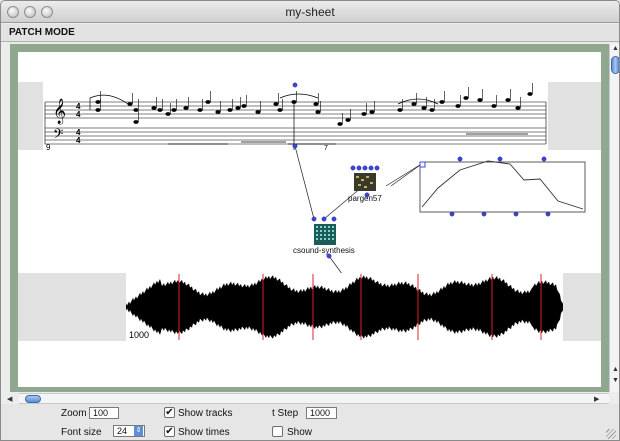 Image resolution: width=620 pixels, height=441 pixels. I want to click on font-size-select: 24 ⇕, so click(129, 431).